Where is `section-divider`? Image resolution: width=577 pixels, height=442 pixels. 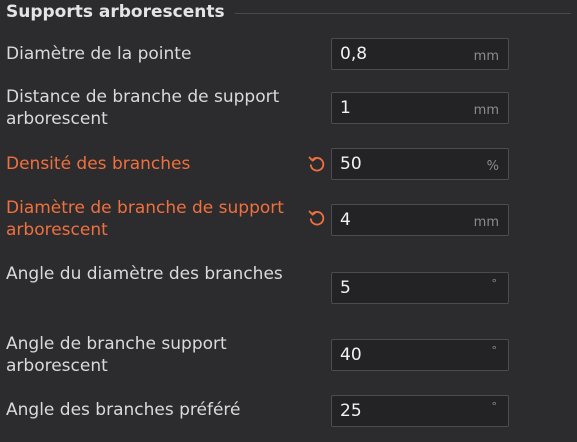
section-divider is located at coordinates (402, 13).